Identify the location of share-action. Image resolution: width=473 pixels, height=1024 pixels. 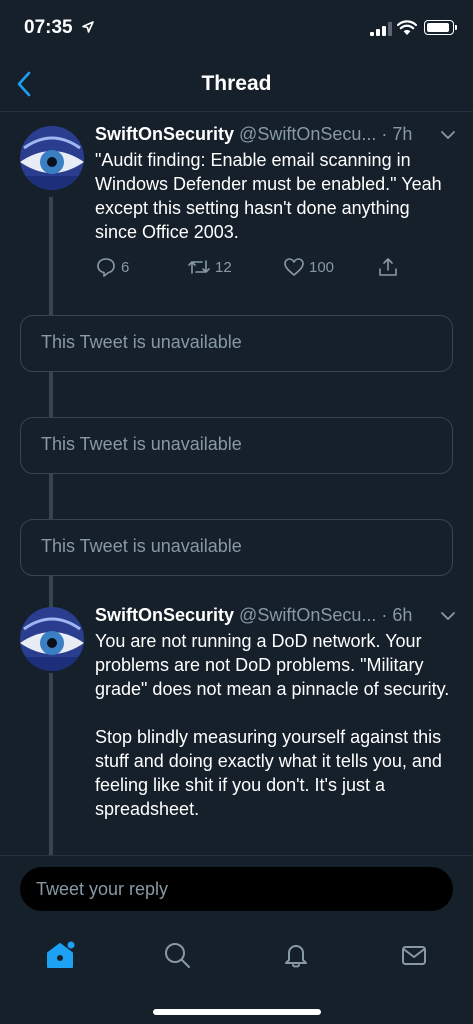
(390, 267).